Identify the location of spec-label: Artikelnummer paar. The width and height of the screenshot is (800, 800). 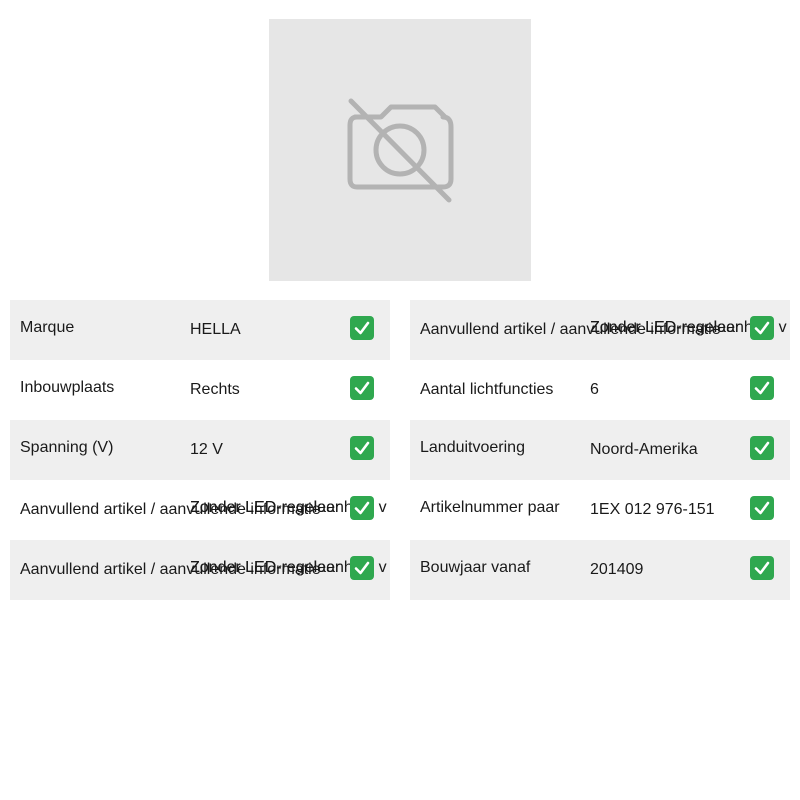
(490, 507).